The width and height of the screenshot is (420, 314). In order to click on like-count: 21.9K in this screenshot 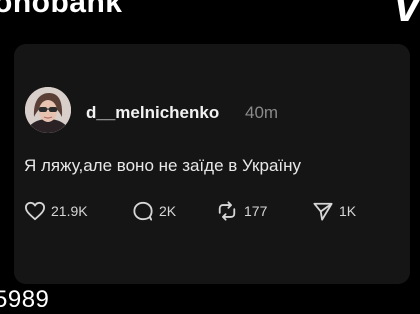, I will do `click(69, 211)`.